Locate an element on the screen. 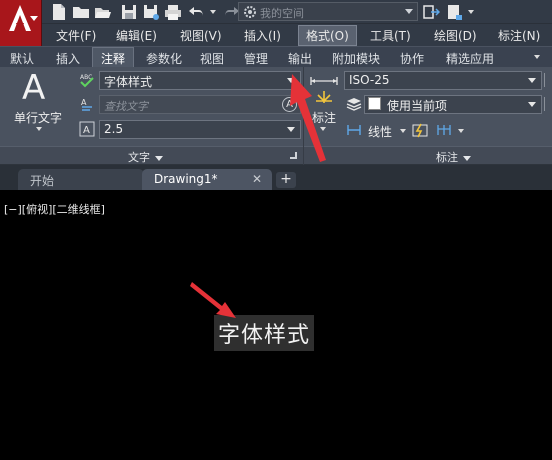  ribbon-tab-bar: 默认 插入 注释 参数化 视图 管理 输出 附加模块 协作 精选应用 is located at coordinates (276, 57).